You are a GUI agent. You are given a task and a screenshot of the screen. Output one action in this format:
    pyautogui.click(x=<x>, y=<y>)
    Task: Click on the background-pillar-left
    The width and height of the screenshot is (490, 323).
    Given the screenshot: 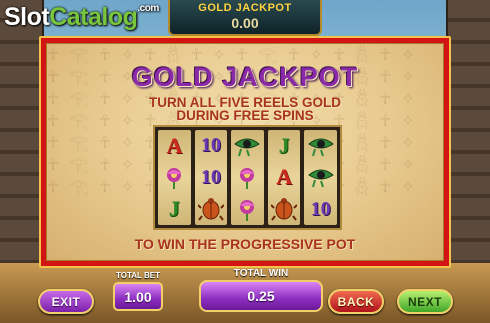 What is the action you would take?
    pyautogui.click(x=22, y=145)
    